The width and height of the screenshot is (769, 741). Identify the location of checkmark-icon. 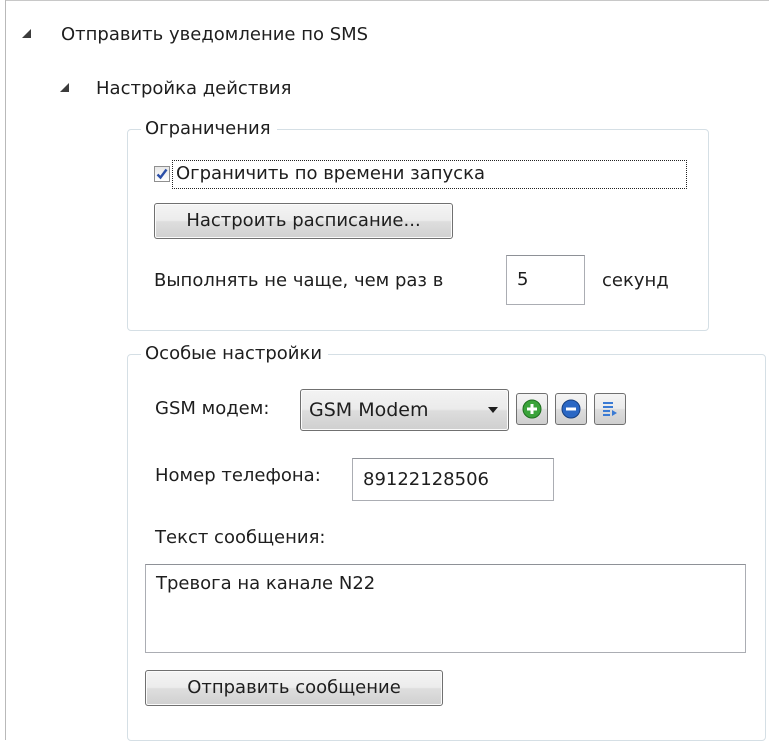
(162, 174).